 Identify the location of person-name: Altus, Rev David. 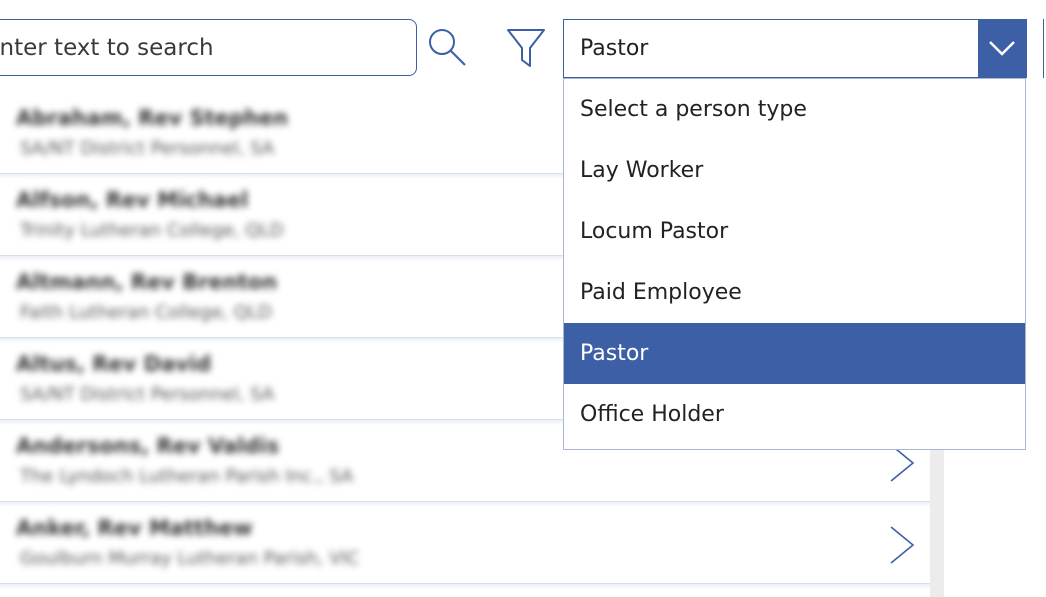
(114, 364).